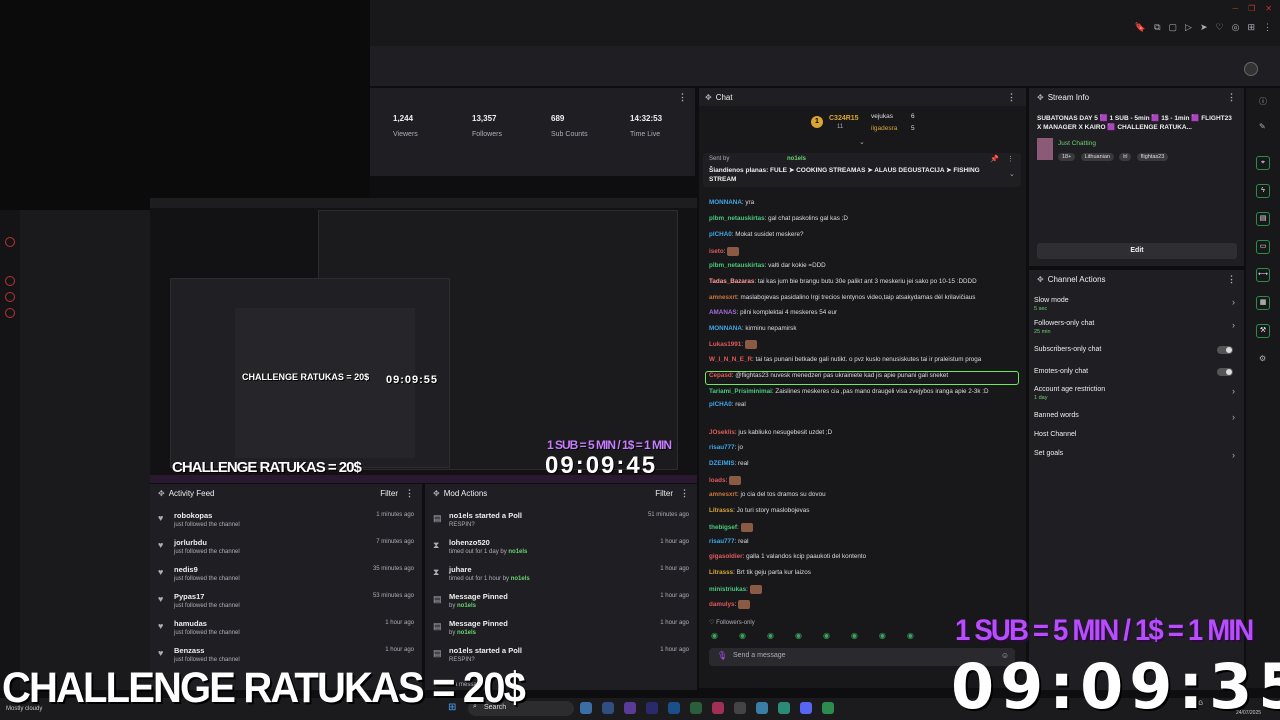 Image resolution: width=1280 pixels, height=720 pixels. I want to click on chat-username: DZEIMIS, so click(722, 463).